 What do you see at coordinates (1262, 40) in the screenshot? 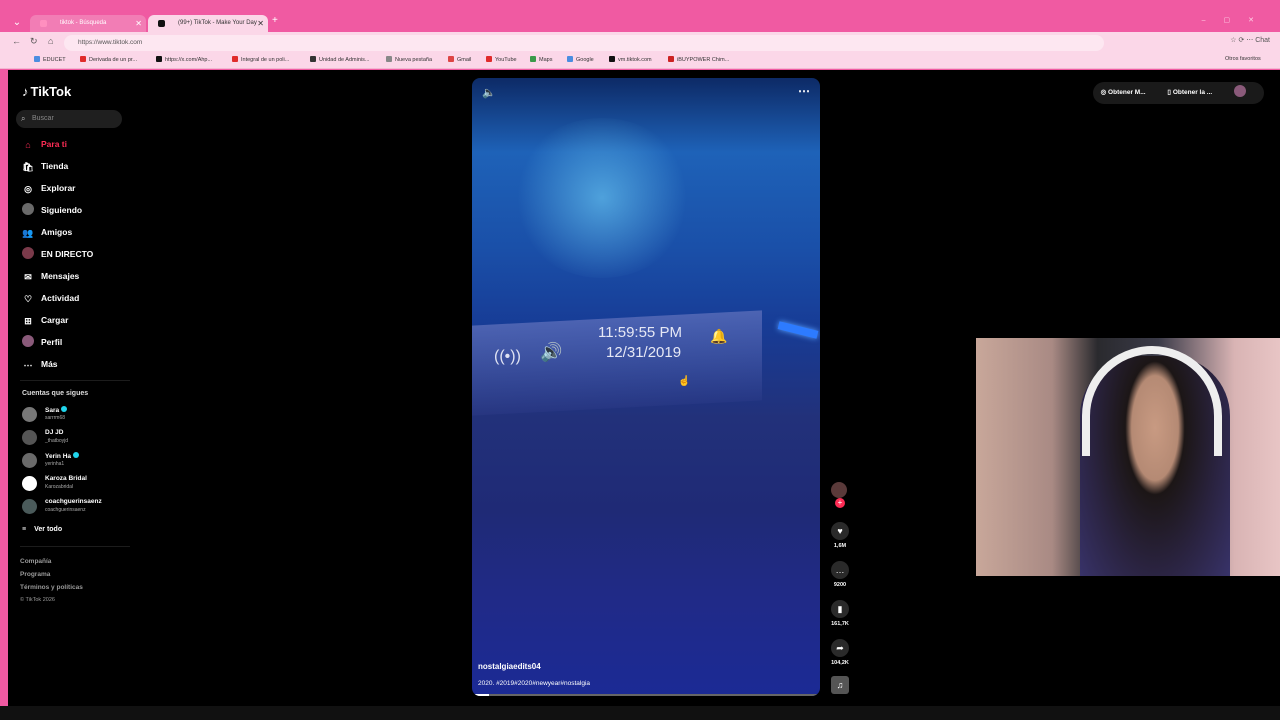
I see `chat-button: Chat` at bounding box center [1262, 40].